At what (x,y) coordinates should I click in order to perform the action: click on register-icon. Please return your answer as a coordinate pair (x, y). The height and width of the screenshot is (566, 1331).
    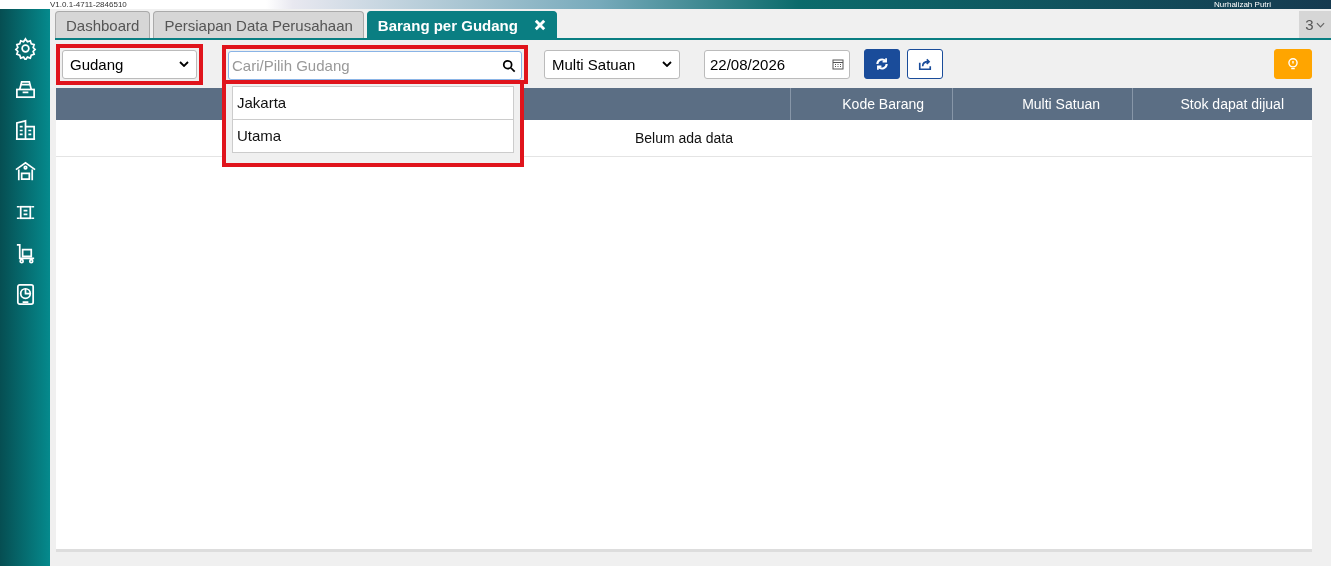
    Looking at the image, I should click on (25, 89).